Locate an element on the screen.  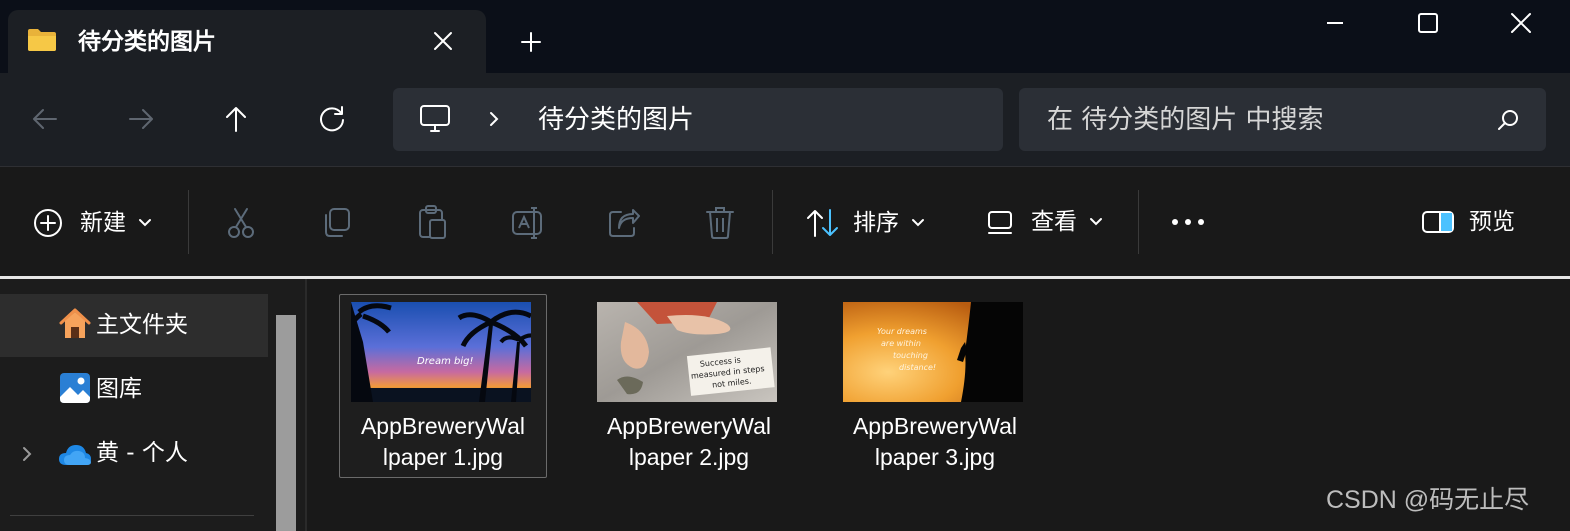
sidebar-item-home: 主文件夹 is located at coordinates (134, 325).